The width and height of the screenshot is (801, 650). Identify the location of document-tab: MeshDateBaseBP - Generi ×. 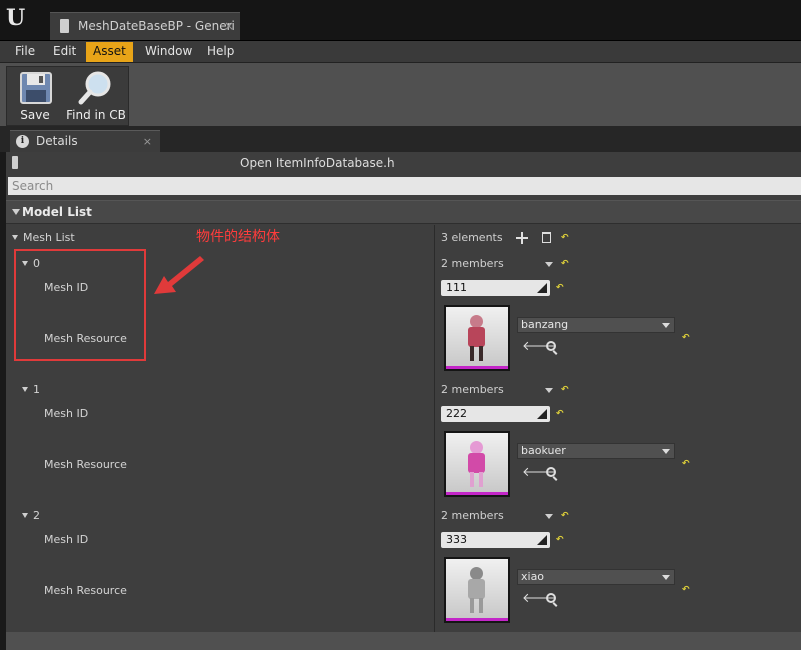
(145, 26).